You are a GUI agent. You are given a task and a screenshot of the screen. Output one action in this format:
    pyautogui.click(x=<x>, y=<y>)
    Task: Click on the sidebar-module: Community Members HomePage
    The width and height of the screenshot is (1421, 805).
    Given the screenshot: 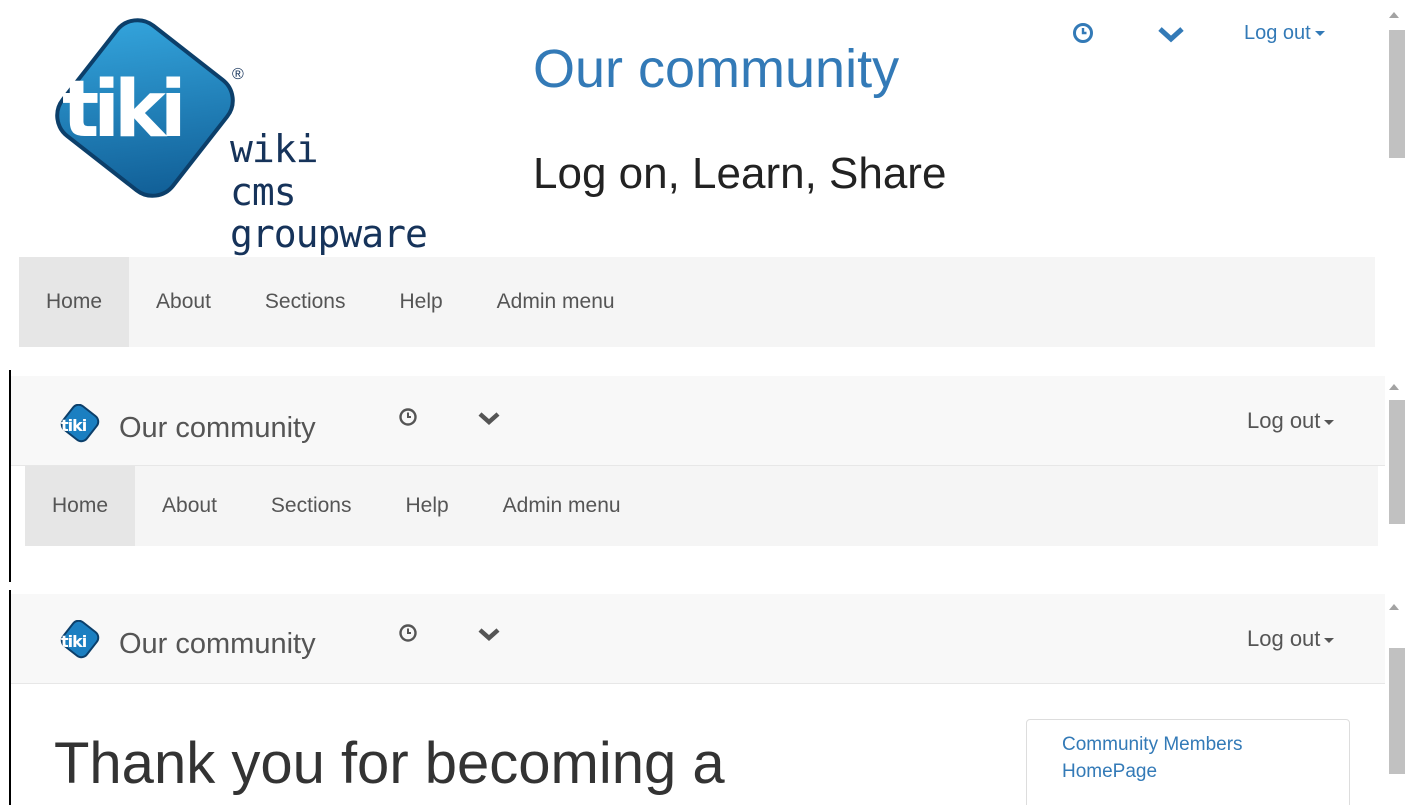 What is the action you would take?
    pyautogui.click(x=1188, y=762)
    